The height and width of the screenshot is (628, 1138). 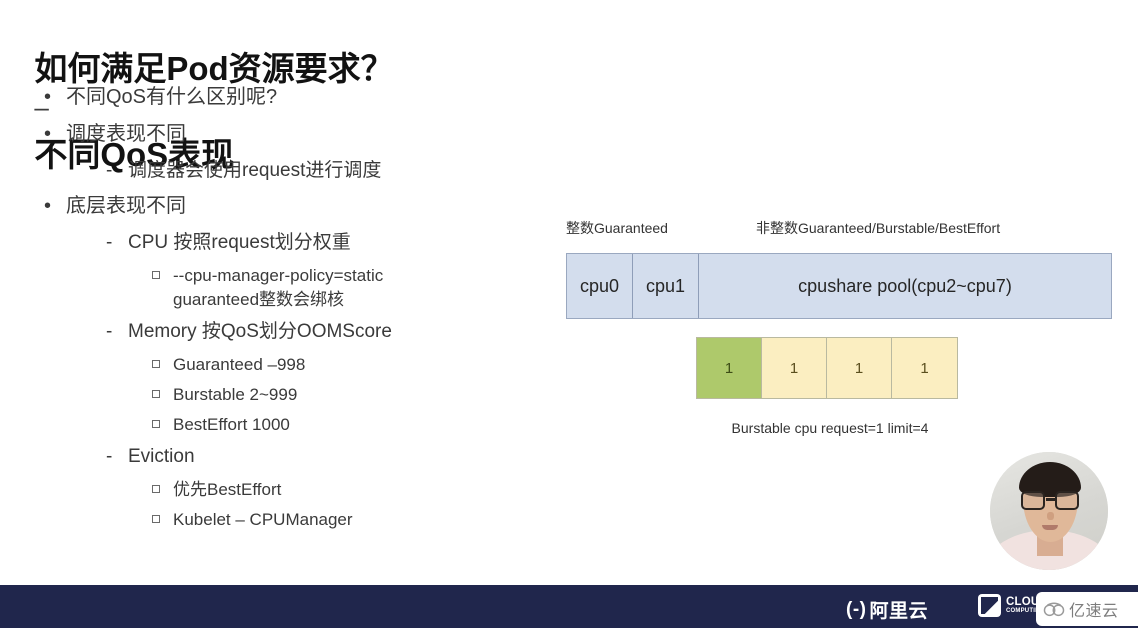 What do you see at coordinates (1049, 511) in the screenshot?
I see `presenter-webcam-avatar` at bounding box center [1049, 511].